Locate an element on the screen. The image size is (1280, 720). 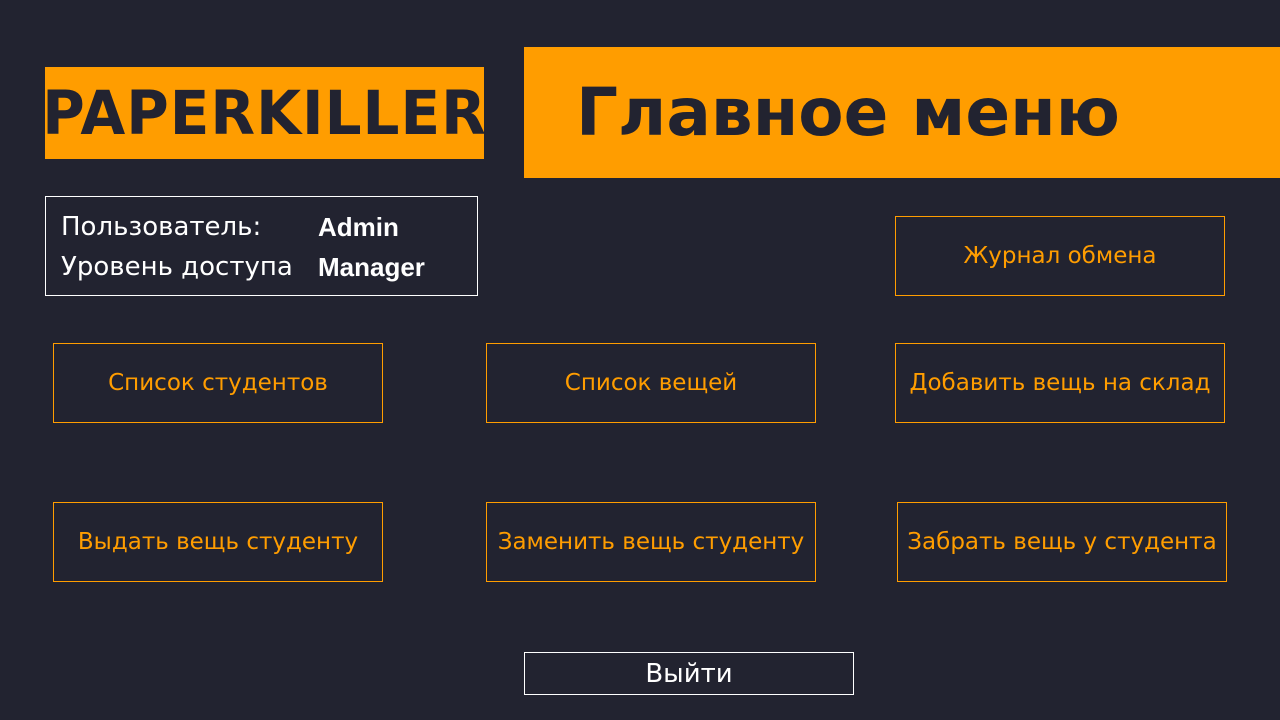
add-item-to-warehouse-button: Добавить вещь на склад is located at coordinates (1060, 383).